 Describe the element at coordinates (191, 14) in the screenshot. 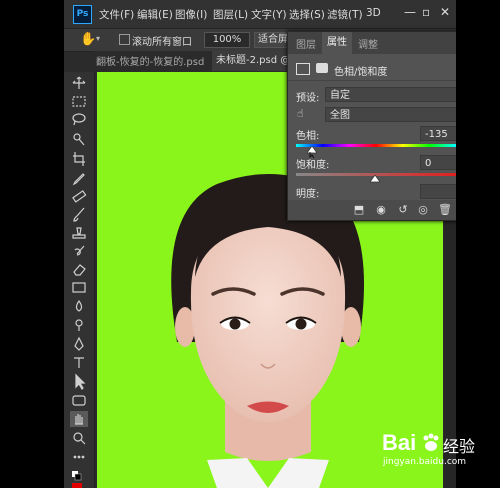

I see `menu-image: 图像(I)` at that location.